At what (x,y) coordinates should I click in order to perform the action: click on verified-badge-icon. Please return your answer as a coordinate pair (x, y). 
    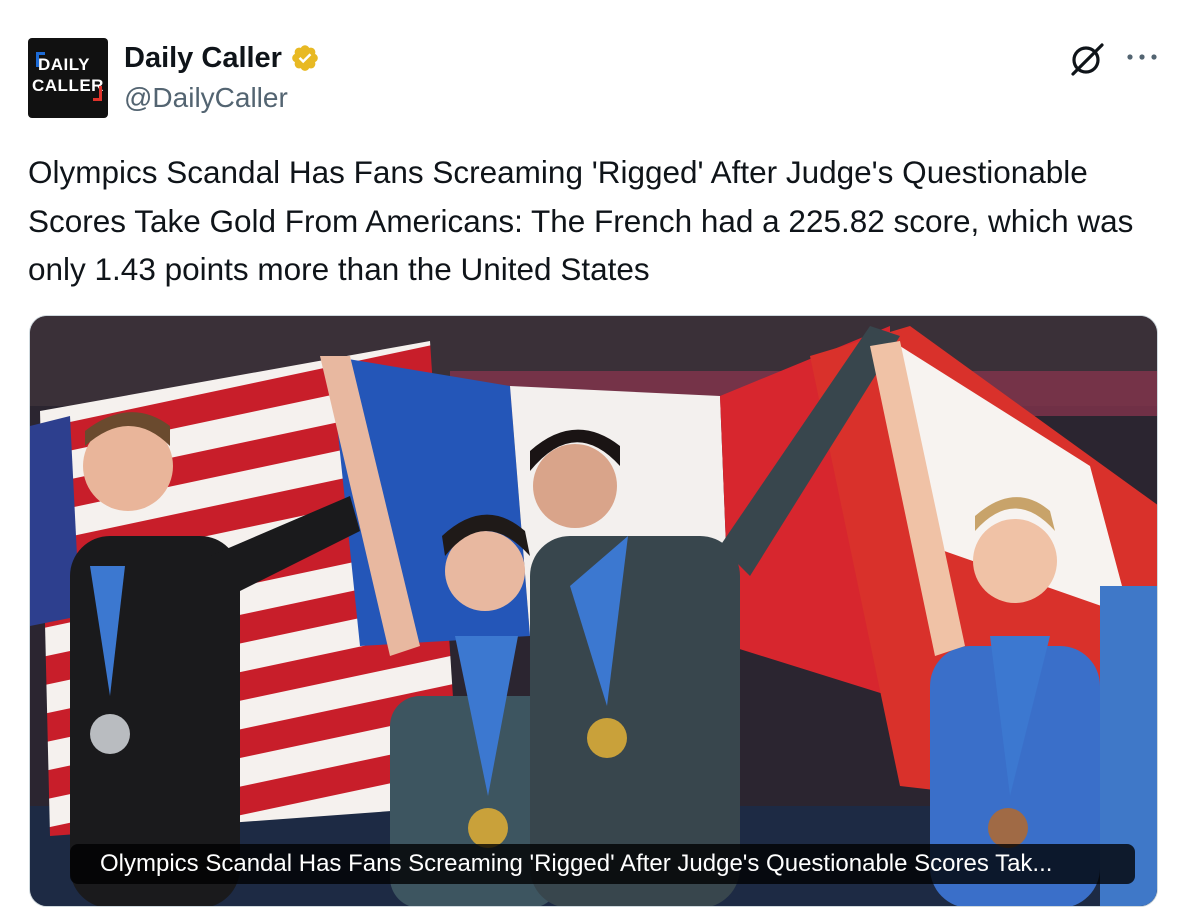
    Looking at the image, I should click on (305, 58).